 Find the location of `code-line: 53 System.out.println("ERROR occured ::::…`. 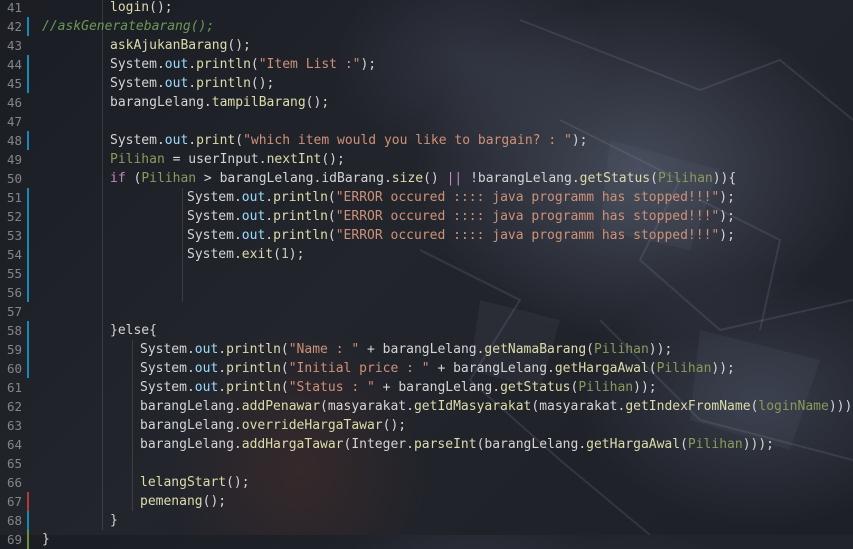

code-line: 53 System.out.println("ERROR occured ::::… is located at coordinates (426, 235).